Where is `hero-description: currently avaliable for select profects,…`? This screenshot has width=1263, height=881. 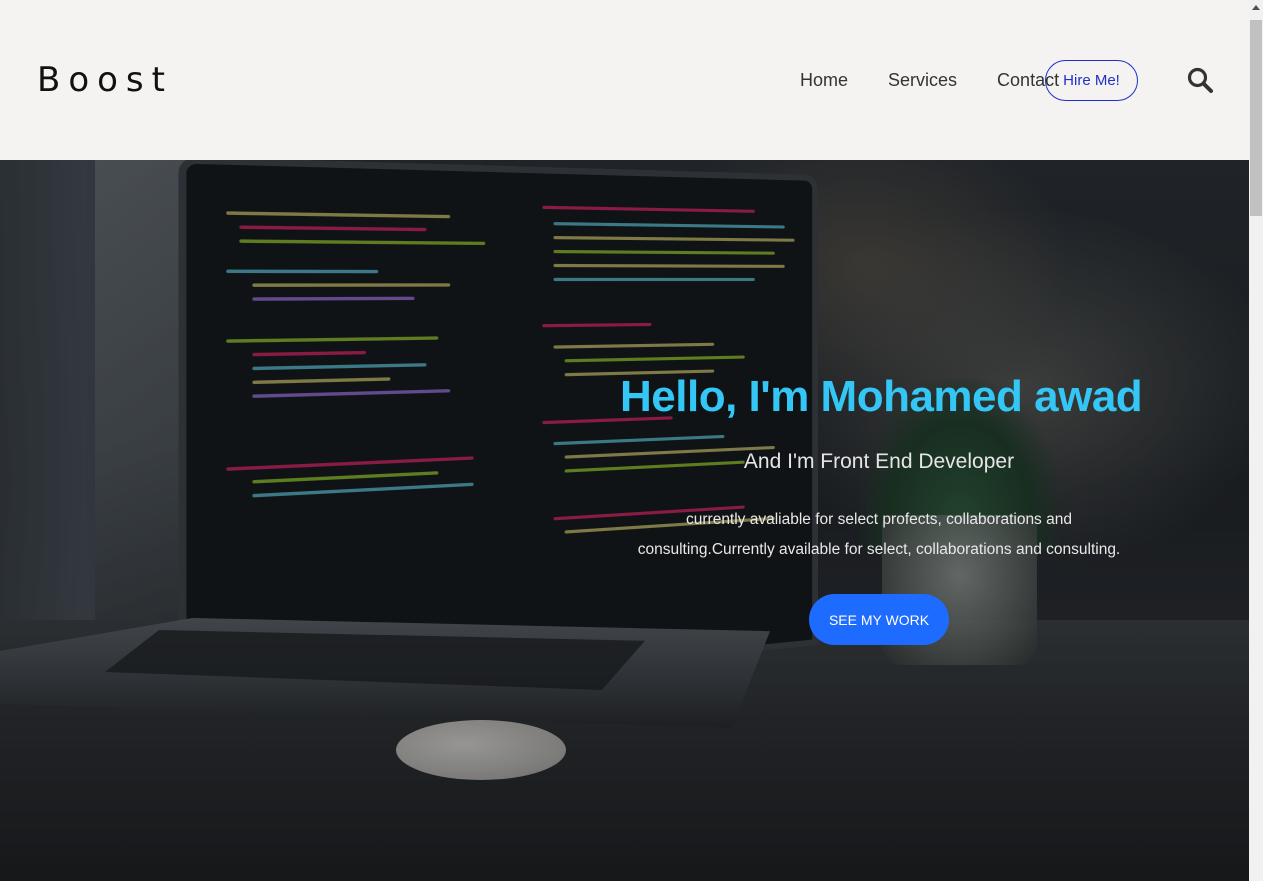
hero-description: currently avaliable for select profects,… is located at coordinates (879, 534).